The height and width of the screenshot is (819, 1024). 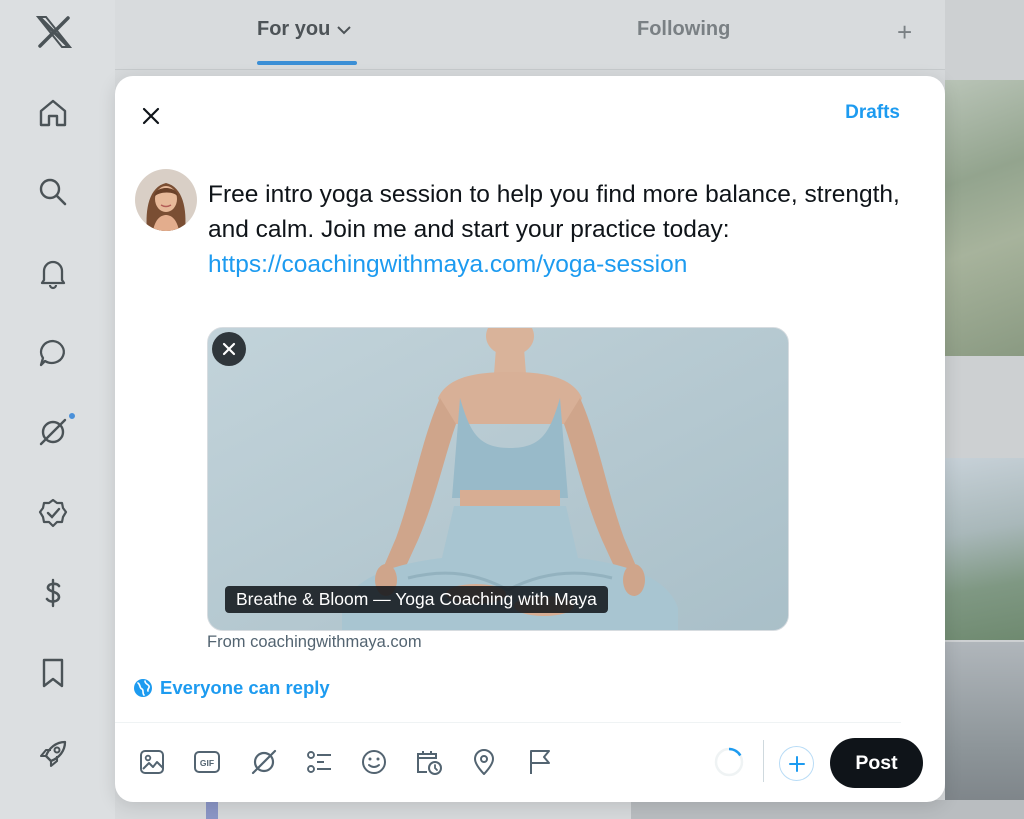 What do you see at coordinates (904, 32) in the screenshot?
I see `add-tab-icon: +` at bounding box center [904, 32].